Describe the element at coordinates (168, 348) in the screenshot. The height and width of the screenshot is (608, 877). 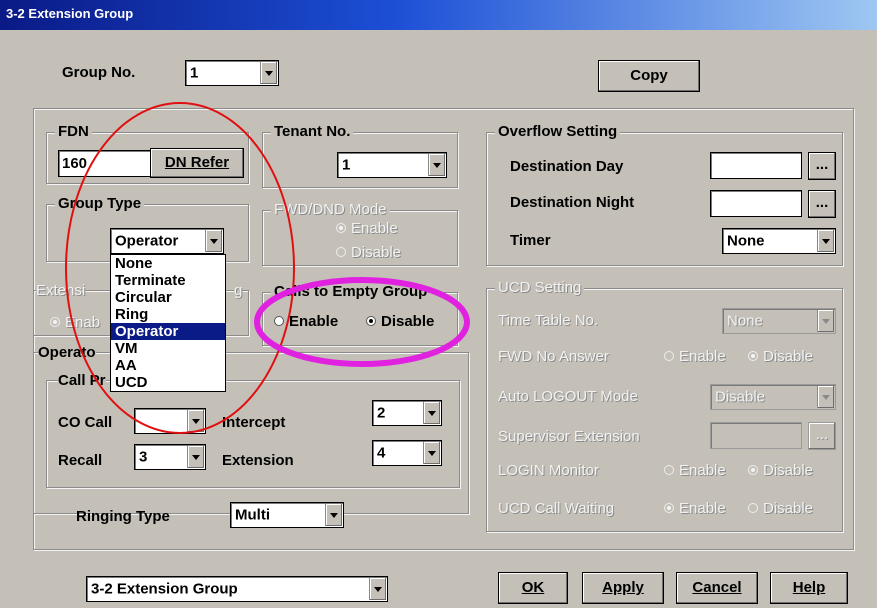
I see `group-type-option: VM` at that location.